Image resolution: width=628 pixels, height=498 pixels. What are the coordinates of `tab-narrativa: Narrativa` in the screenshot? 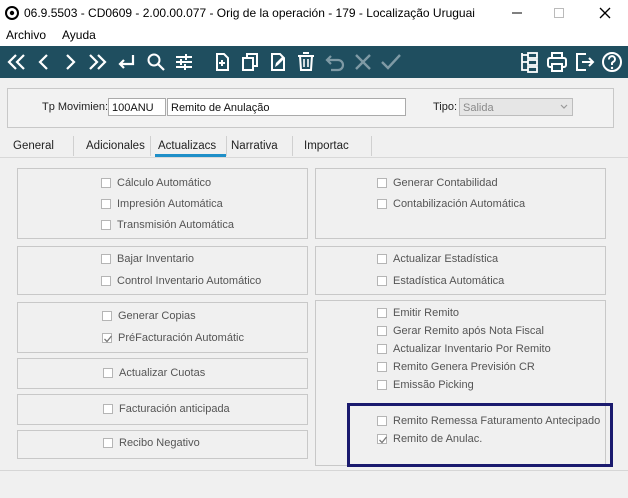 It's located at (254, 146).